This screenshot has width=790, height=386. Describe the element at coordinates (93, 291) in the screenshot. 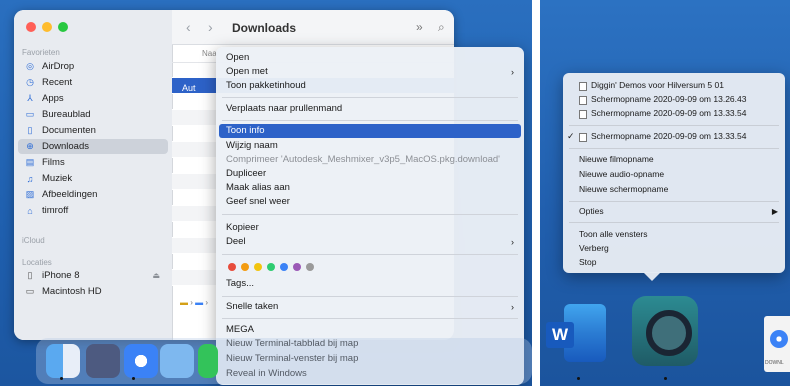

I see `sidebar-item-macintosh-hd: ▭ Macintosh HD` at that location.